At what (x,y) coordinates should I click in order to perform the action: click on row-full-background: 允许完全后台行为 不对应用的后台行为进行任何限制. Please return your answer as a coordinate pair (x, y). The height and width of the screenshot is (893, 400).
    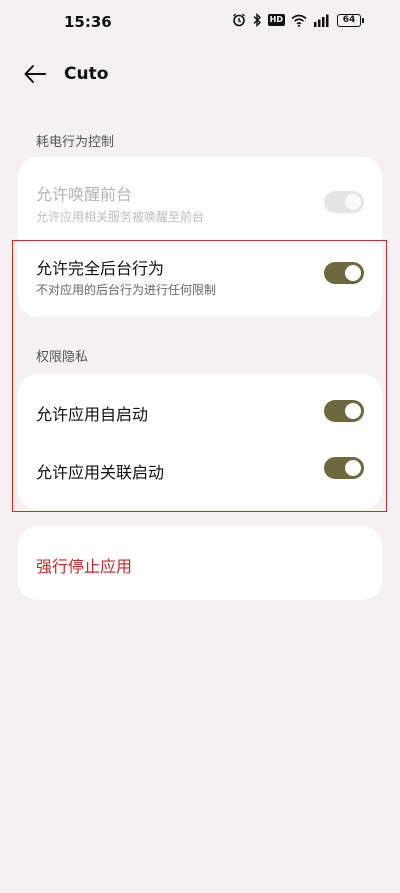
    Looking at the image, I should click on (200, 281).